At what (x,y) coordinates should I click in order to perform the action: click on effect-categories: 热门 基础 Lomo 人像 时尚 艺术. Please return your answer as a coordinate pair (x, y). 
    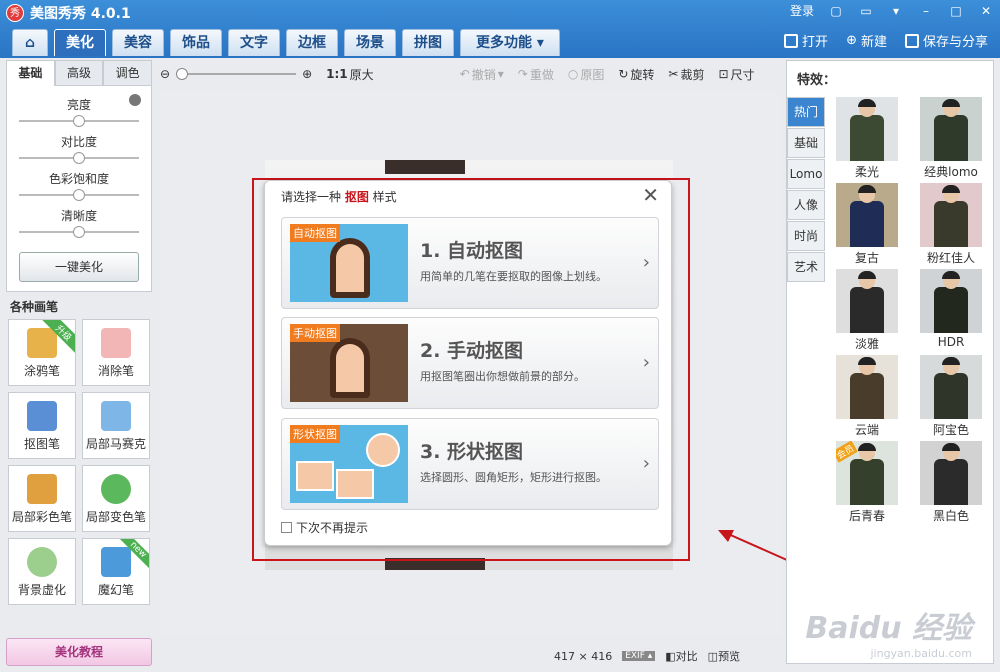
    Looking at the image, I should click on (806, 190).